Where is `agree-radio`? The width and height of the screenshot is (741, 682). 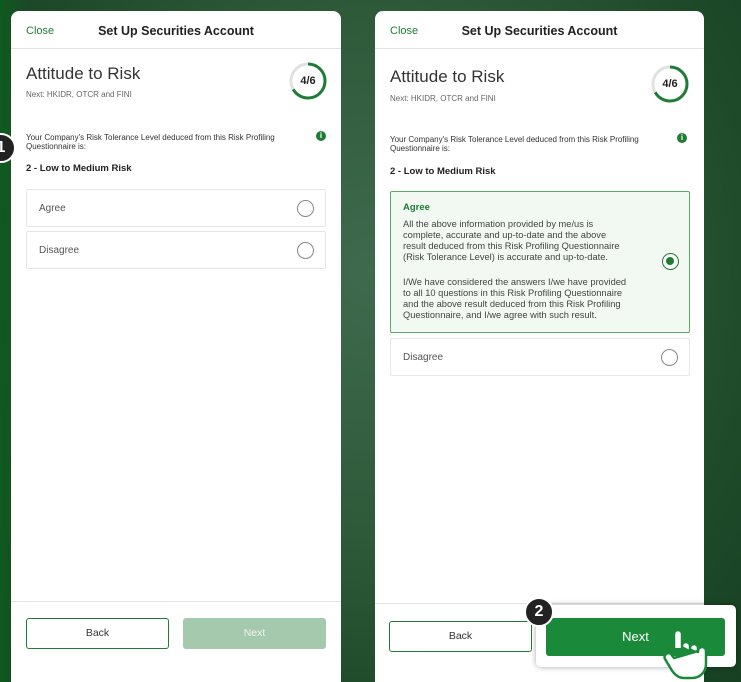 agree-radio is located at coordinates (305, 208).